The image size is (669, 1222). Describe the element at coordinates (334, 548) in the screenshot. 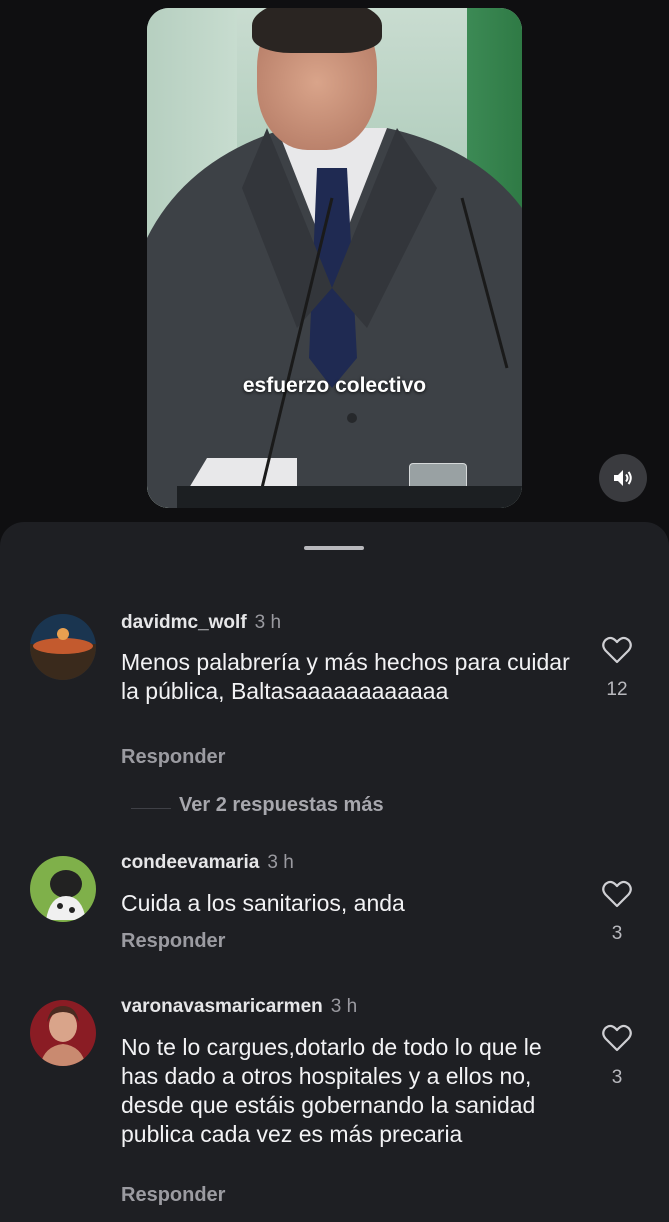

I see `sheet-drag-handle` at that location.